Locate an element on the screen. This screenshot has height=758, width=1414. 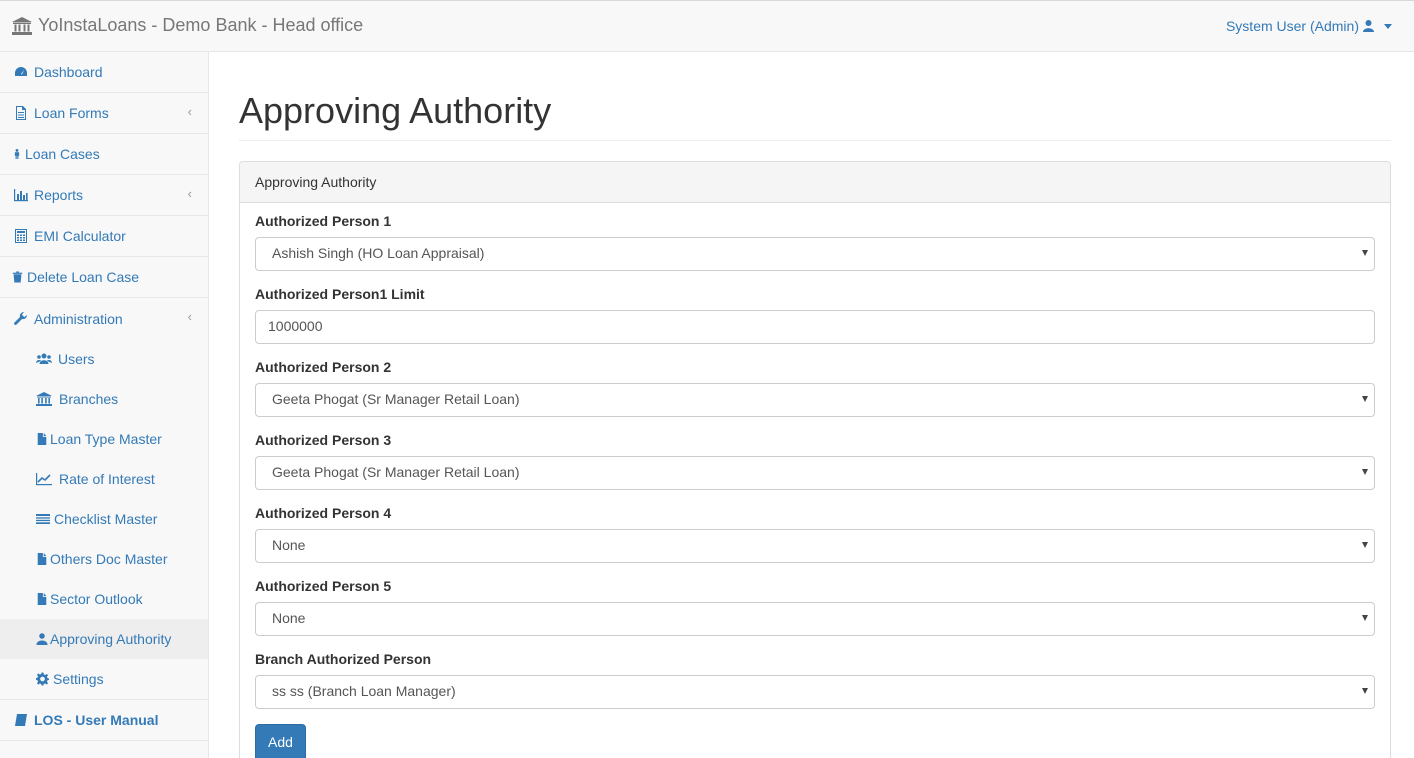
person2-value: Geeta Phogat (Sr Manager Retail Loan) is located at coordinates (396, 399).